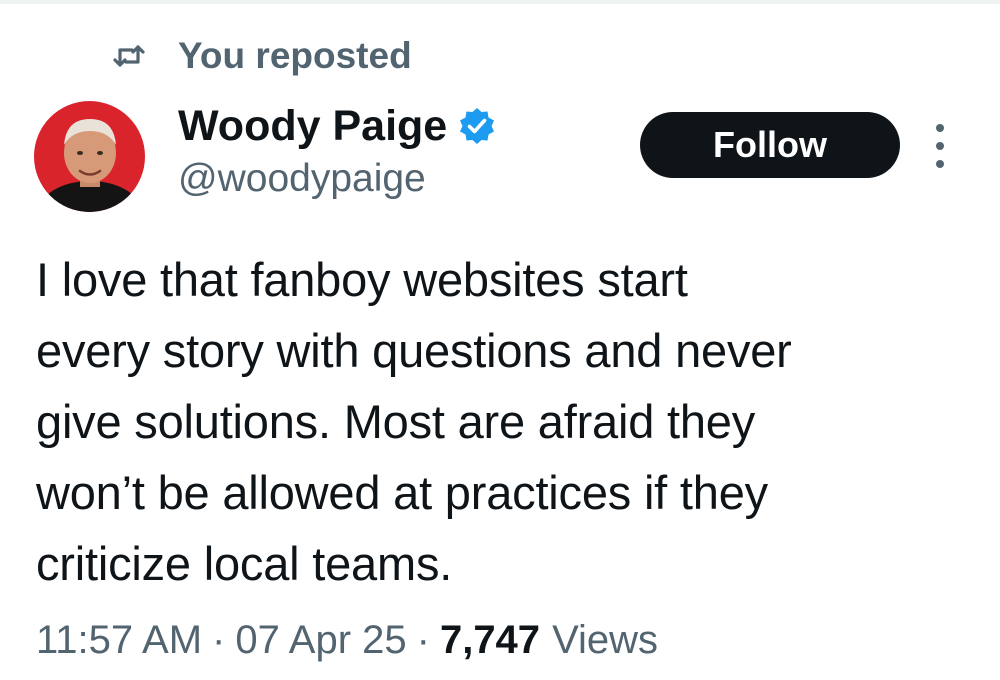 The image size is (1000, 680). Describe the element at coordinates (490, 640) in the screenshot. I see `views-count: 7,747` at that location.